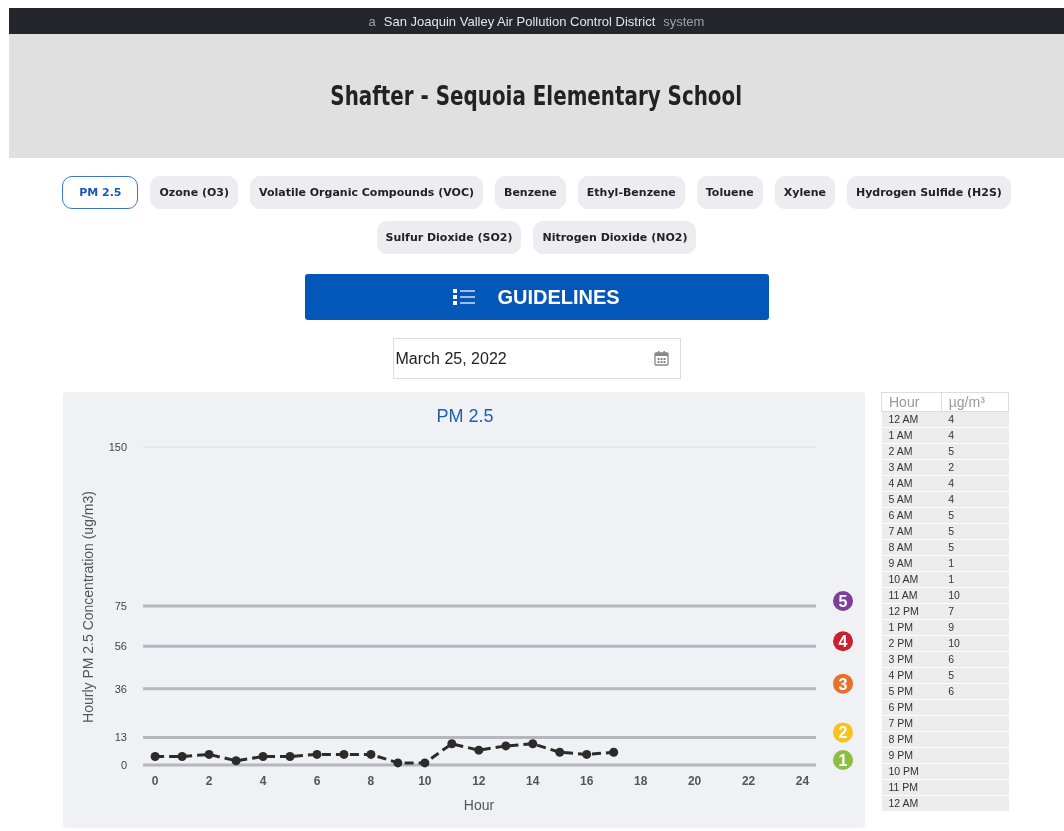 Image resolution: width=1064 pixels, height=831 pixels. I want to click on guidelines-button: GUIDELINES, so click(536, 297).